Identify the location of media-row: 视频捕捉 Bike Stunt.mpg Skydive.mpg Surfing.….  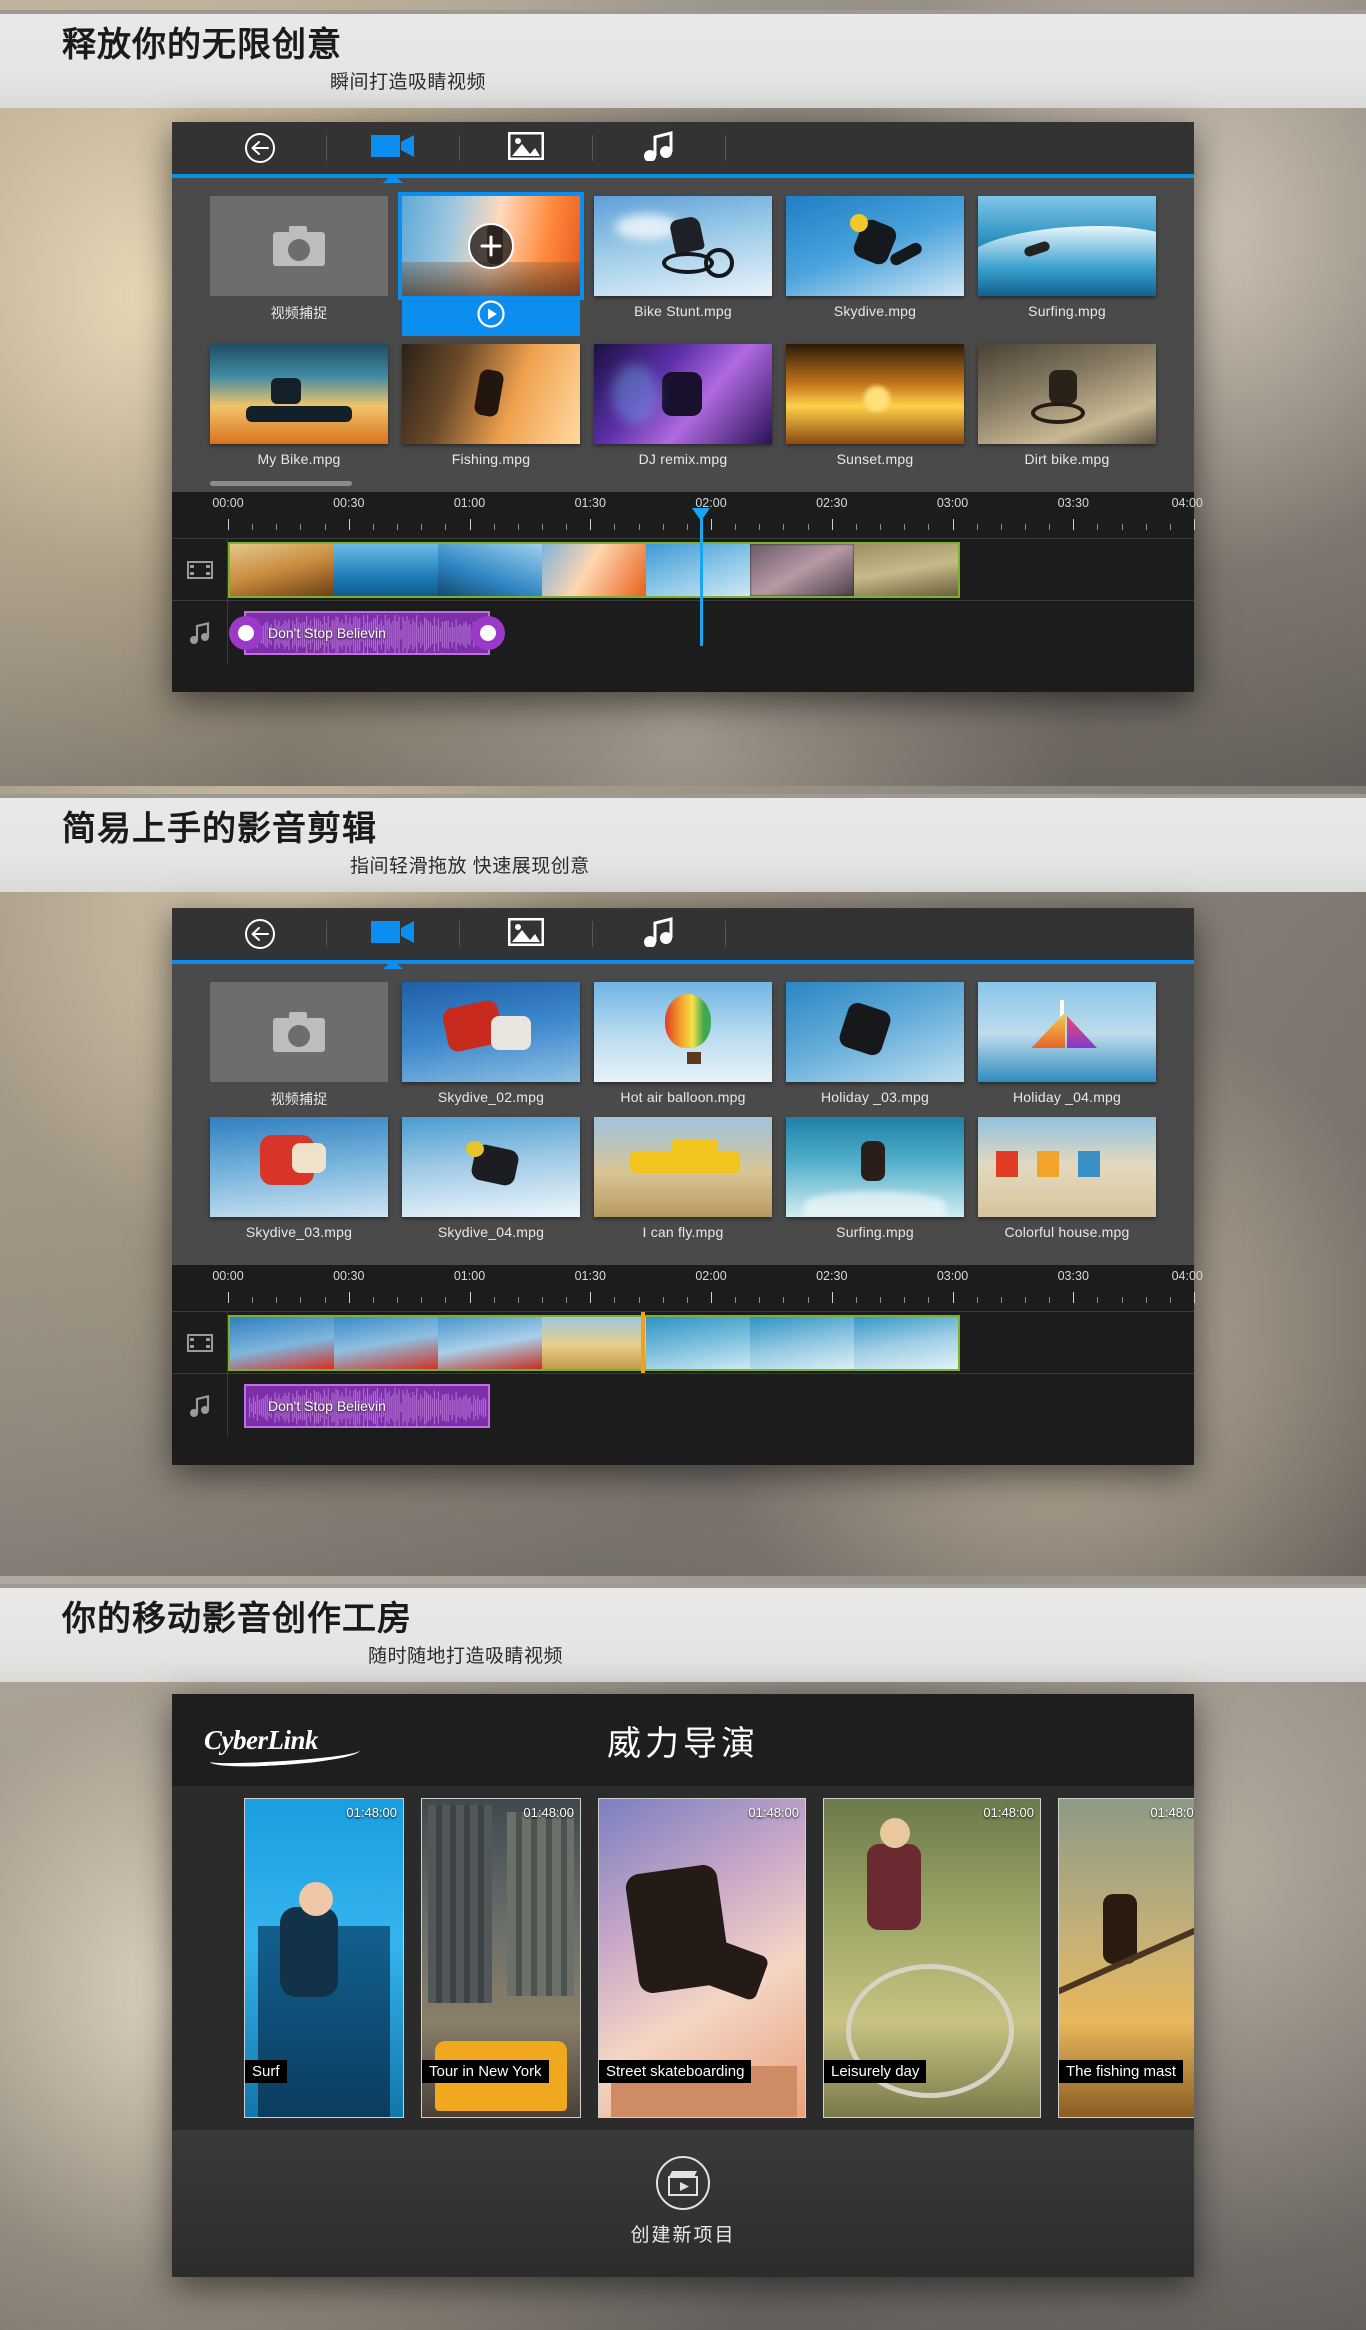
(683, 268).